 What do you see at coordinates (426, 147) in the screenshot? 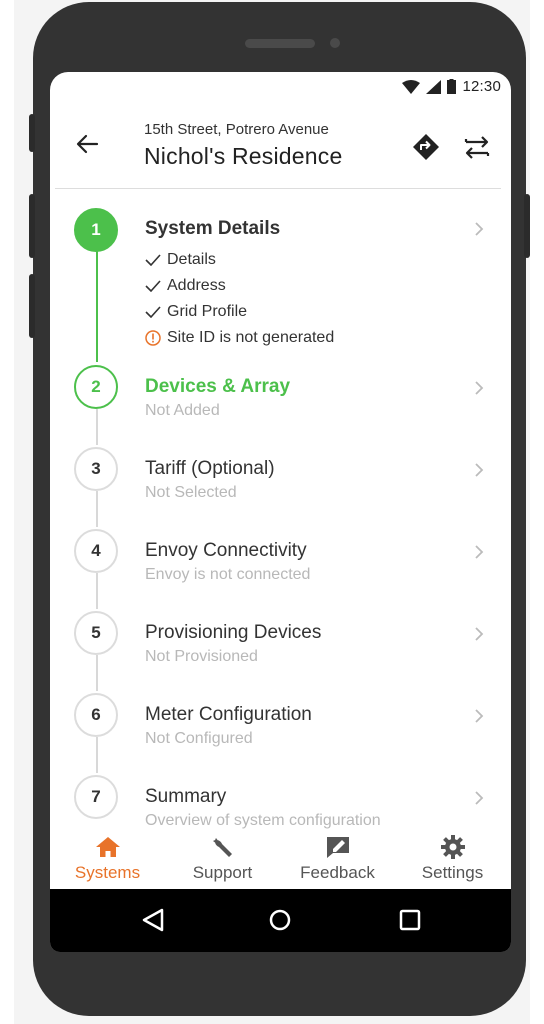
I see `directions-icon` at bounding box center [426, 147].